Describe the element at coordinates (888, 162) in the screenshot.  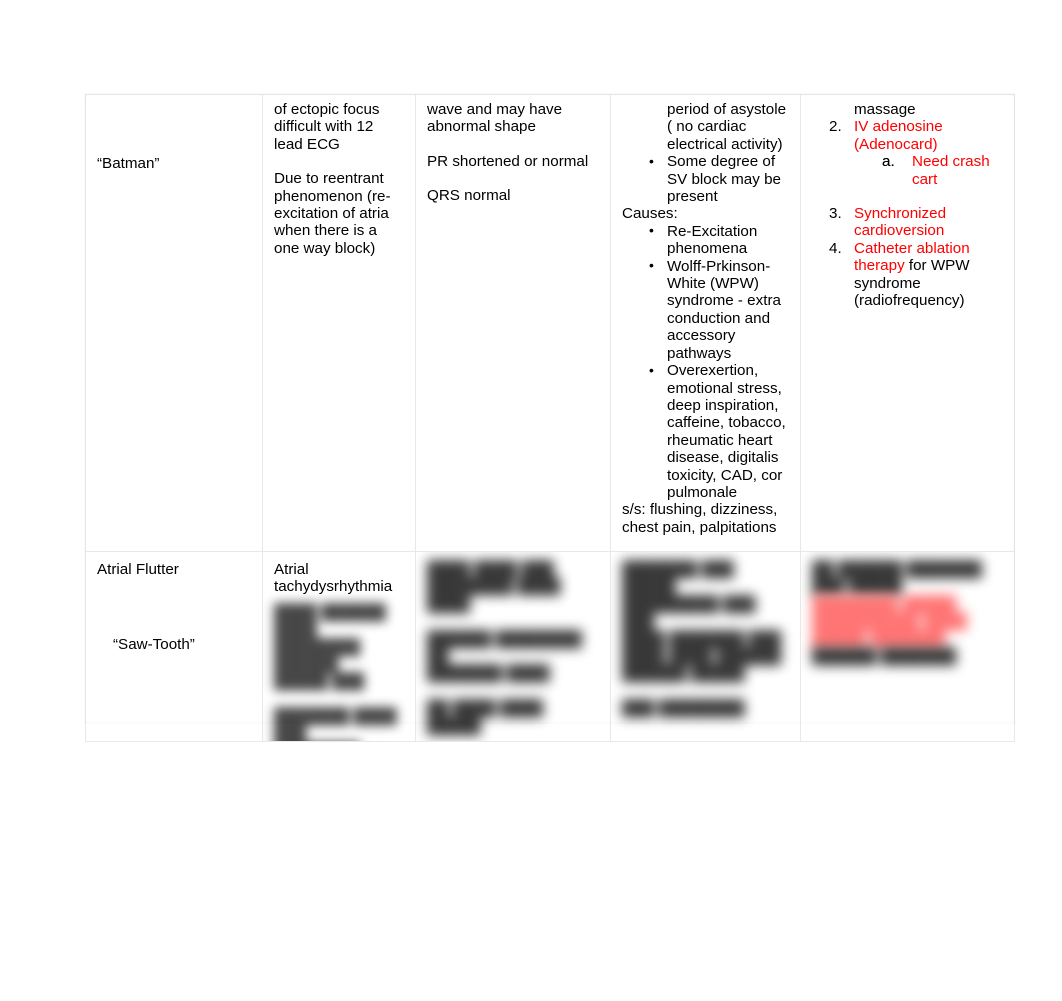
I see `sub-marker-a: a.` at that location.